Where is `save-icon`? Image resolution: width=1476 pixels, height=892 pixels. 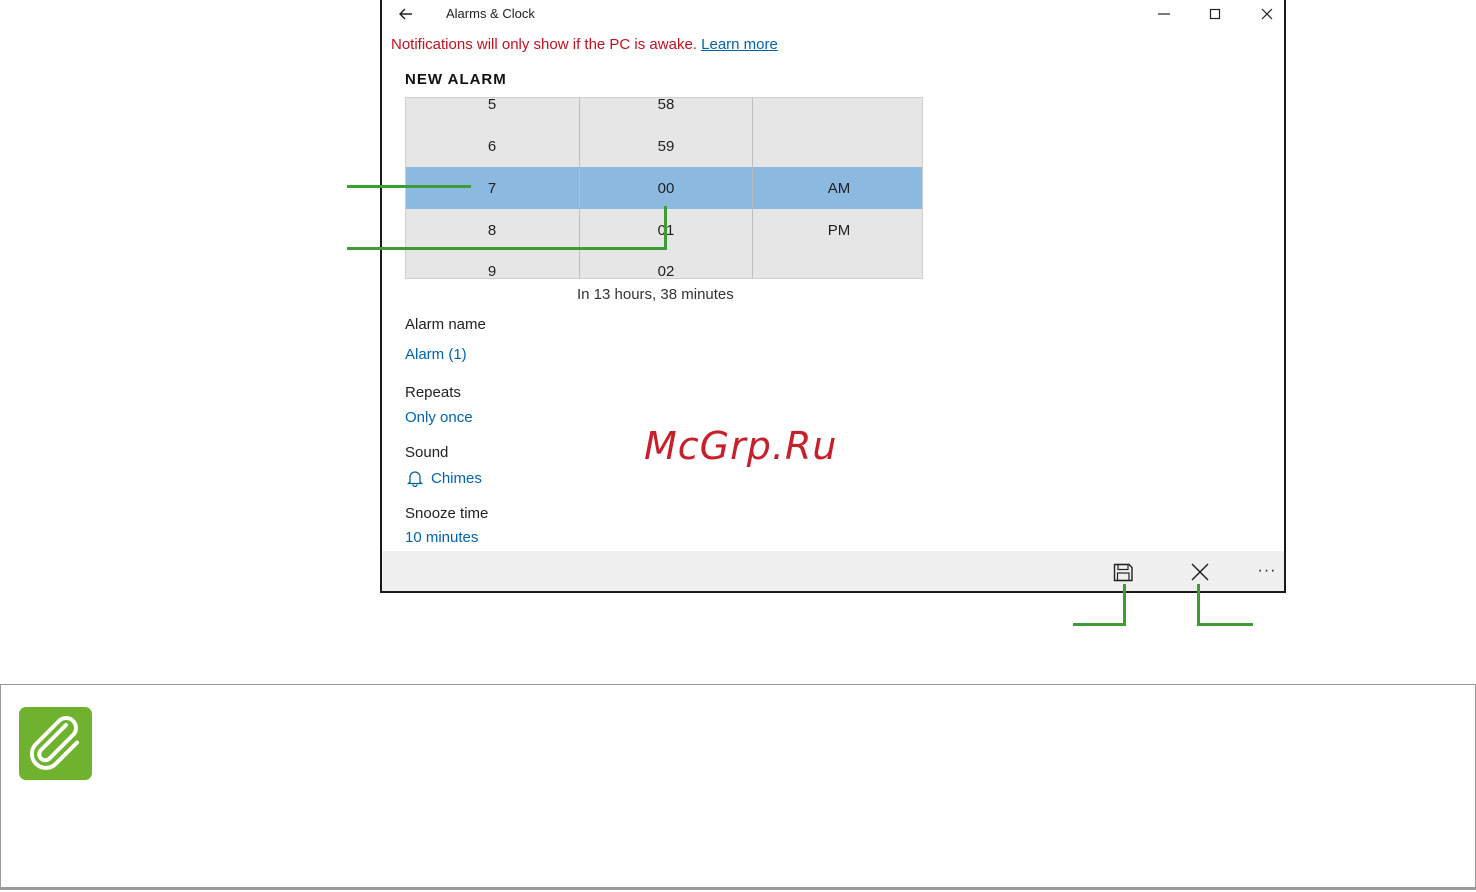 save-icon is located at coordinates (1123, 572).